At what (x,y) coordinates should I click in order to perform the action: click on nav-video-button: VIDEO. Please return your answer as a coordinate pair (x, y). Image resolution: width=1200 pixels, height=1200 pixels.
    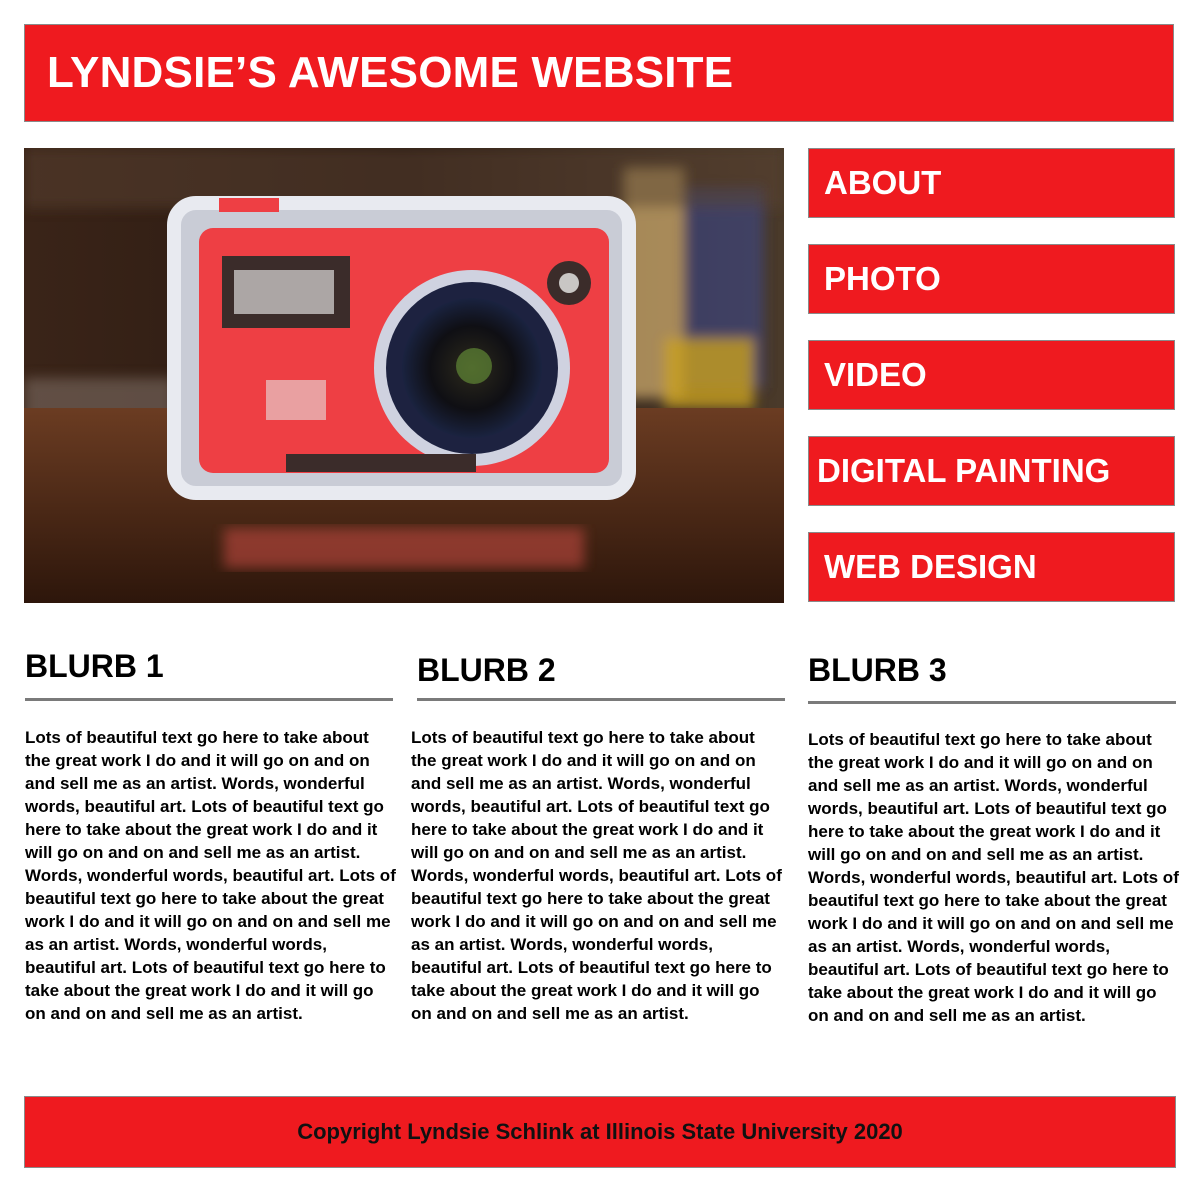
    Looking at the image, I should click on (991, 375).